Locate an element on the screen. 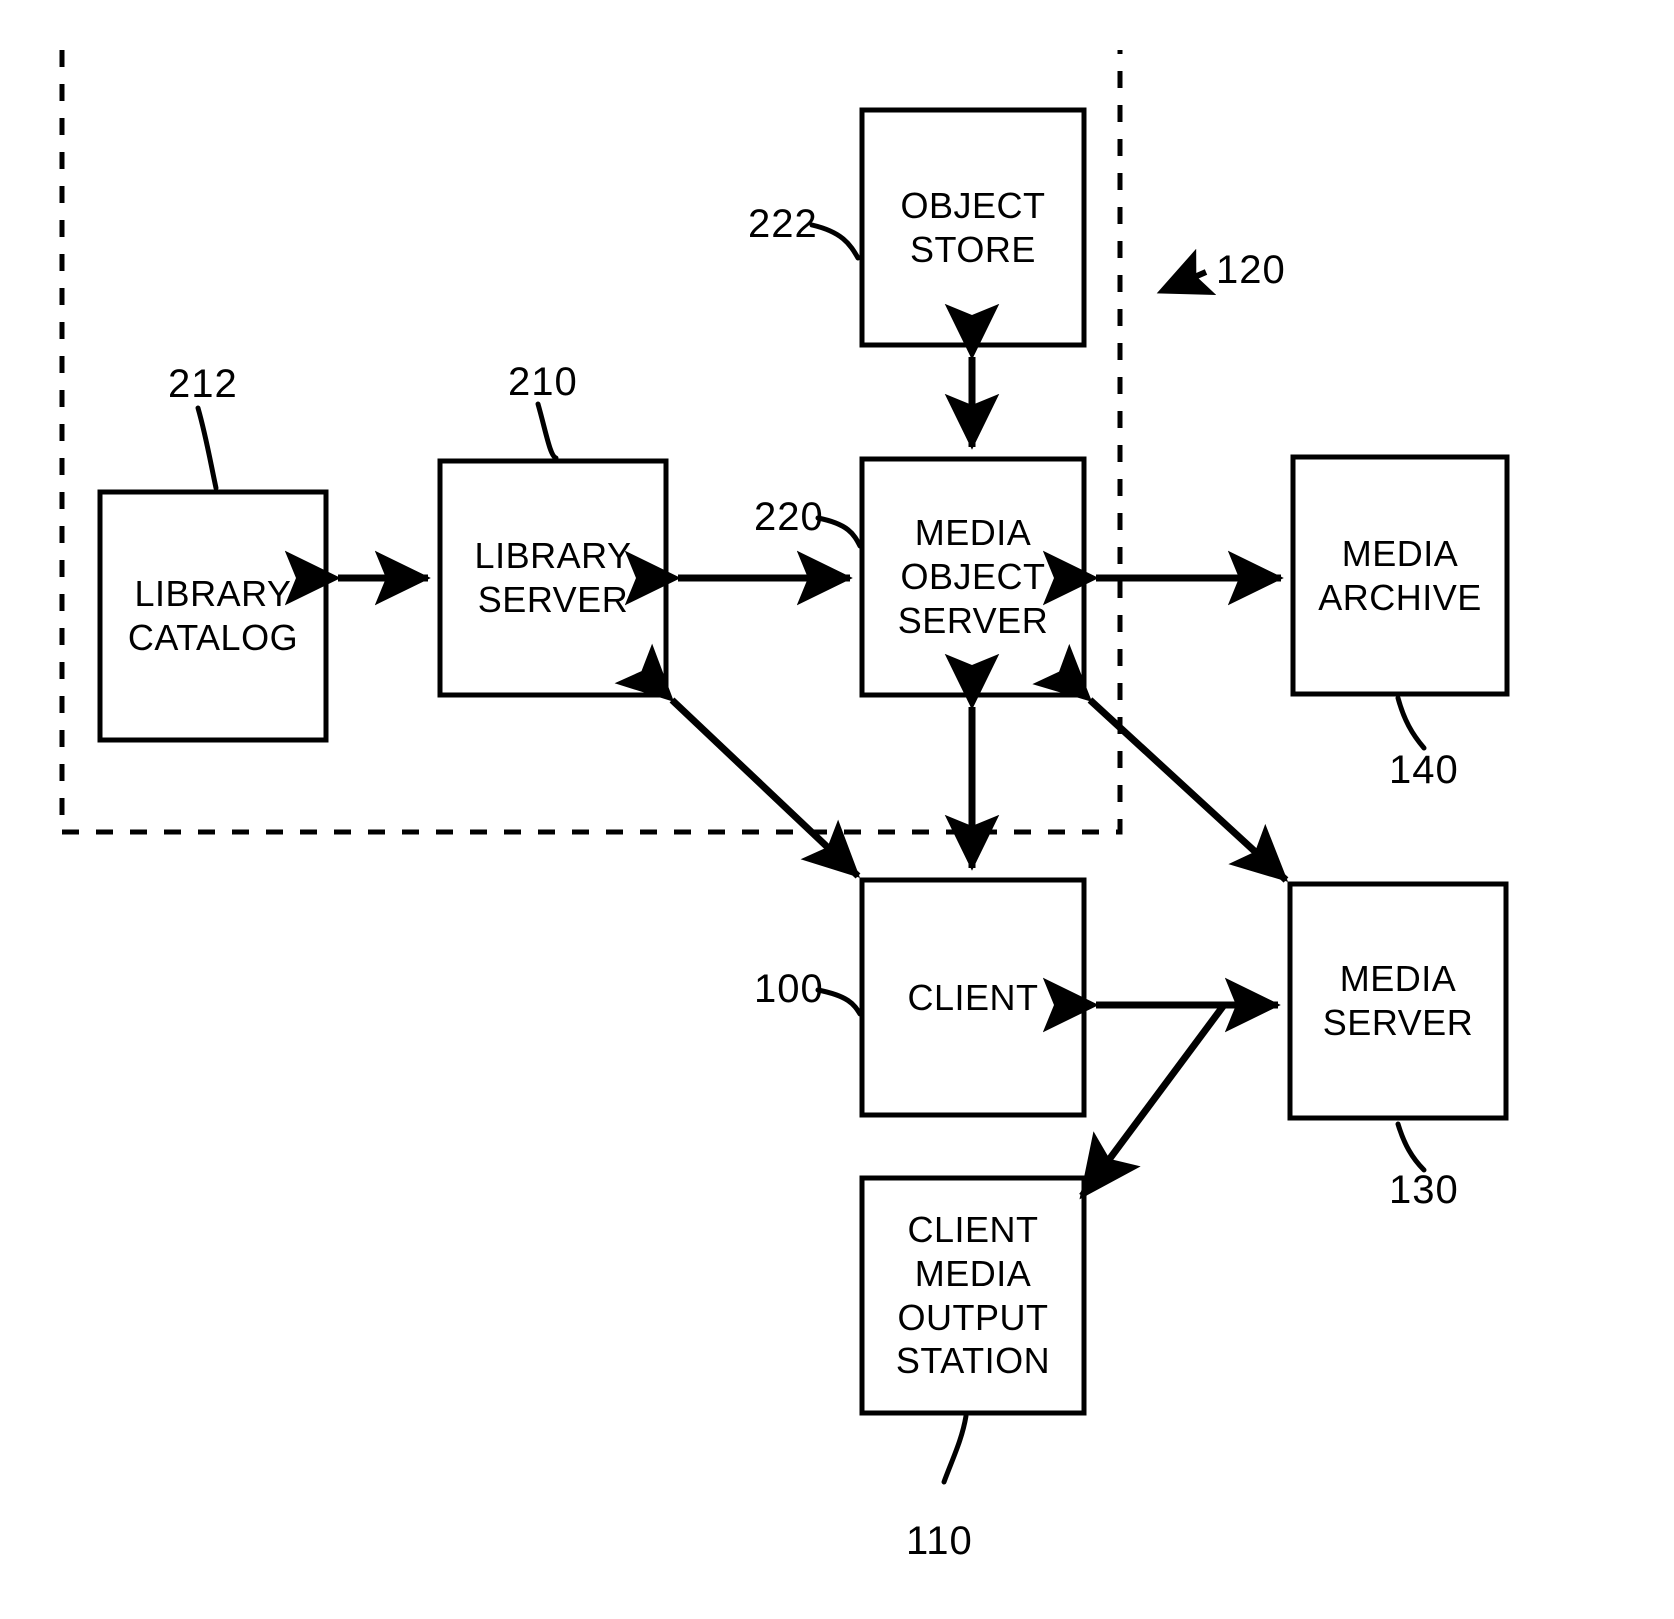 This screenshot has height=1619, width=1674. box-object-store is located at coordinates (973, 227).